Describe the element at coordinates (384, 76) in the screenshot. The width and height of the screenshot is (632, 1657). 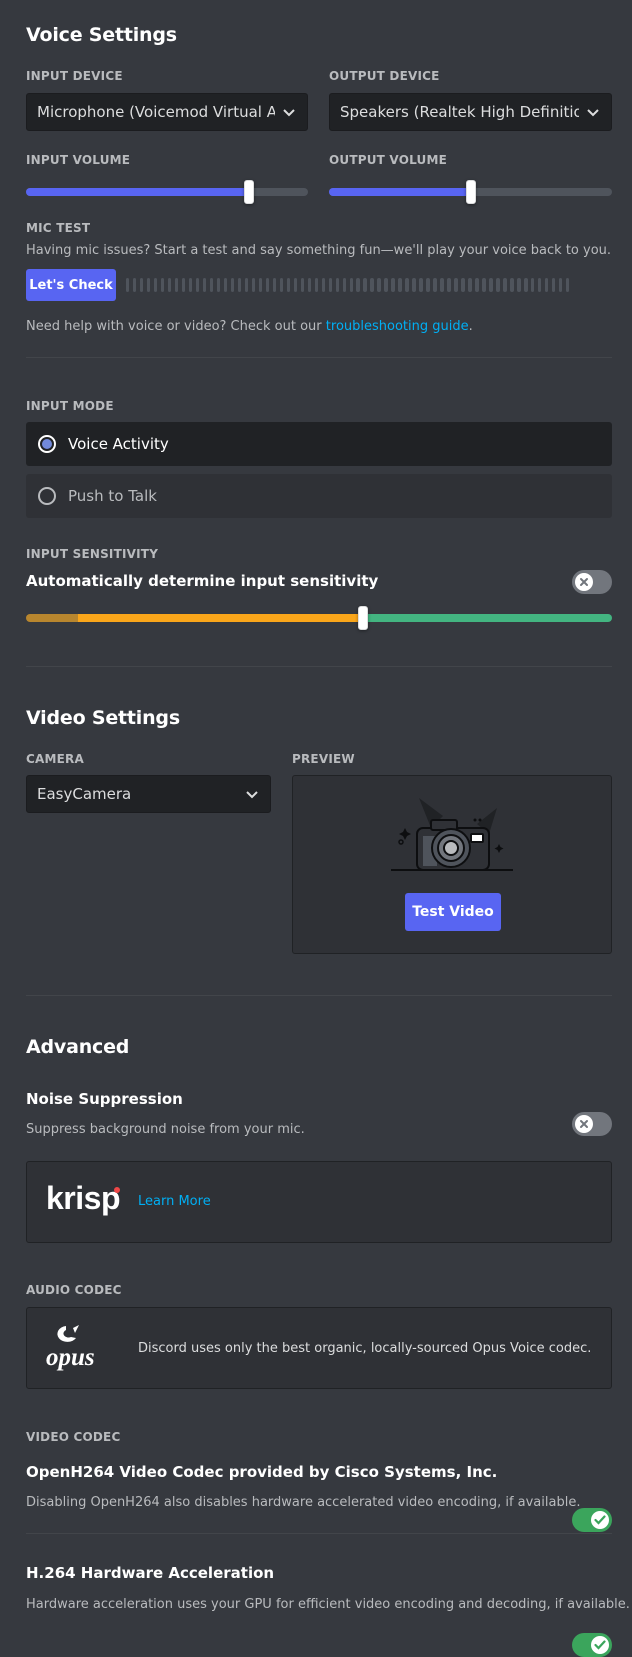
I see `output-device-label: OUTPUT DEVICE` at that location.